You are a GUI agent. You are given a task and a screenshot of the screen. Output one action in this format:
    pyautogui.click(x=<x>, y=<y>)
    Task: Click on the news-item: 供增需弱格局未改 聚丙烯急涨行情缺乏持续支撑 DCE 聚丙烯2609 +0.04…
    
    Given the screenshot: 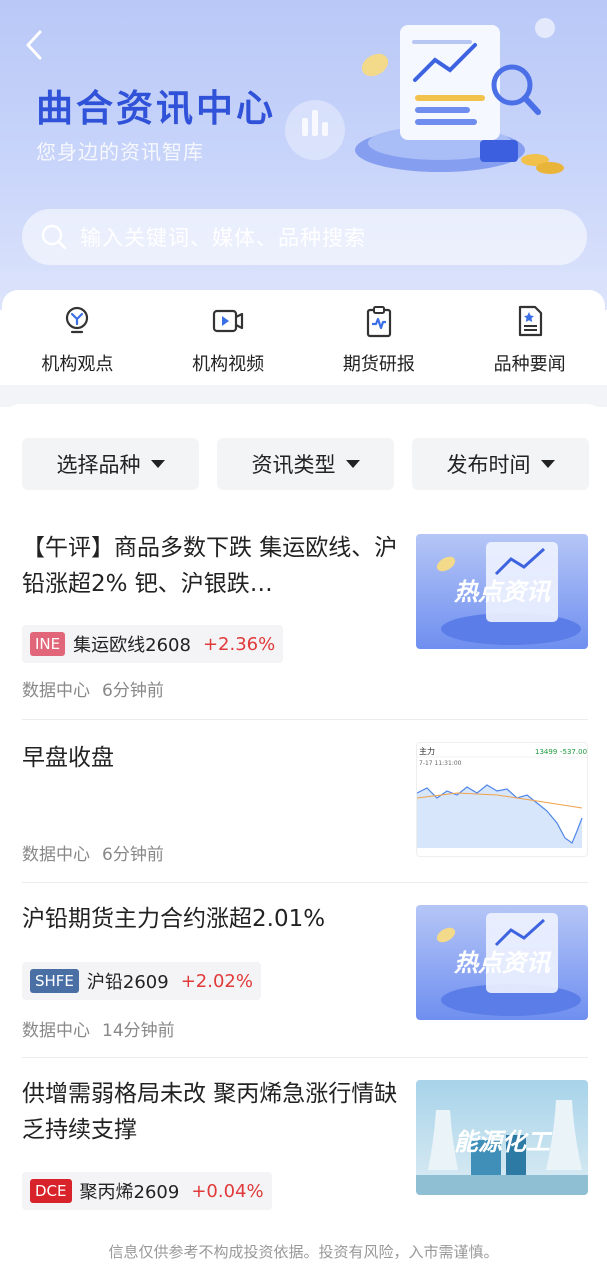 What is the action you would take?
    pyautogui.click(x=305, y=1143)
    